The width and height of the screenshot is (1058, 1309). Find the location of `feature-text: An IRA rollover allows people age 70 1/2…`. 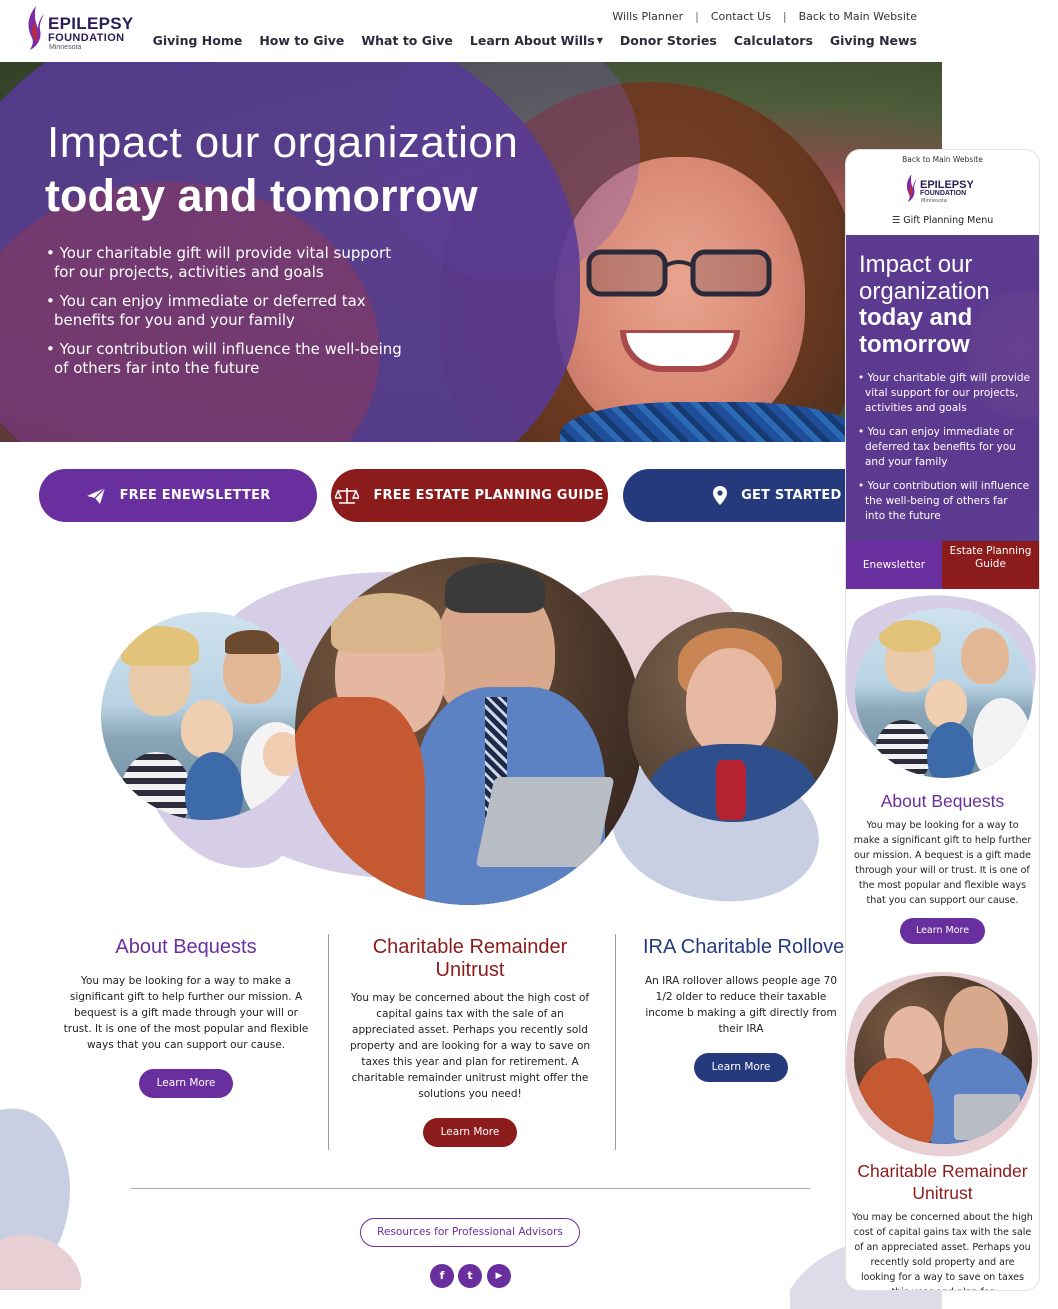

feature-text: An IRA rollover allows people age 70 1/2… is located at coordinates (741, 1005).